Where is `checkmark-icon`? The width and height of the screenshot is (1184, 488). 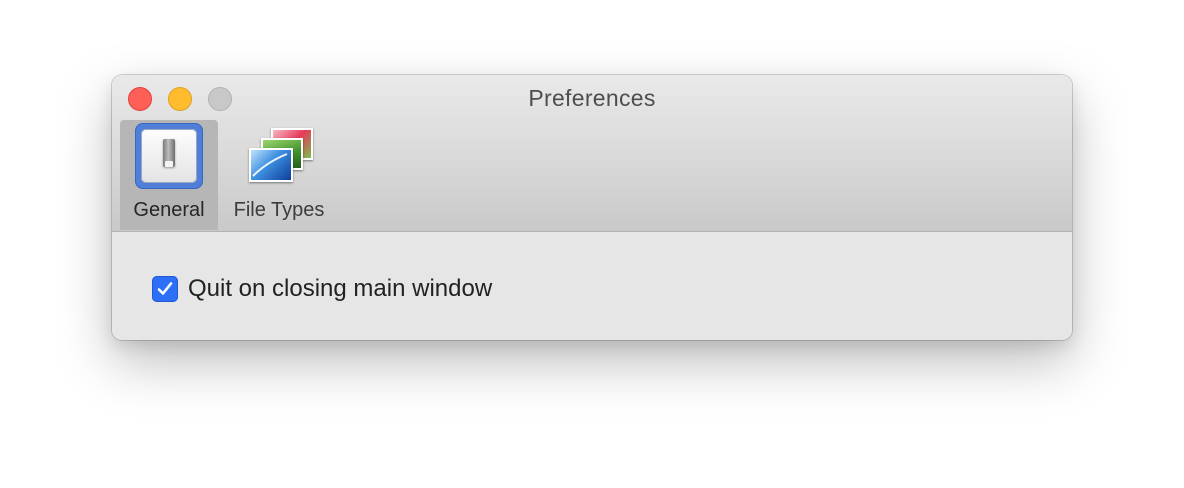 checkmark-icon is located at coordinates (165, 288).